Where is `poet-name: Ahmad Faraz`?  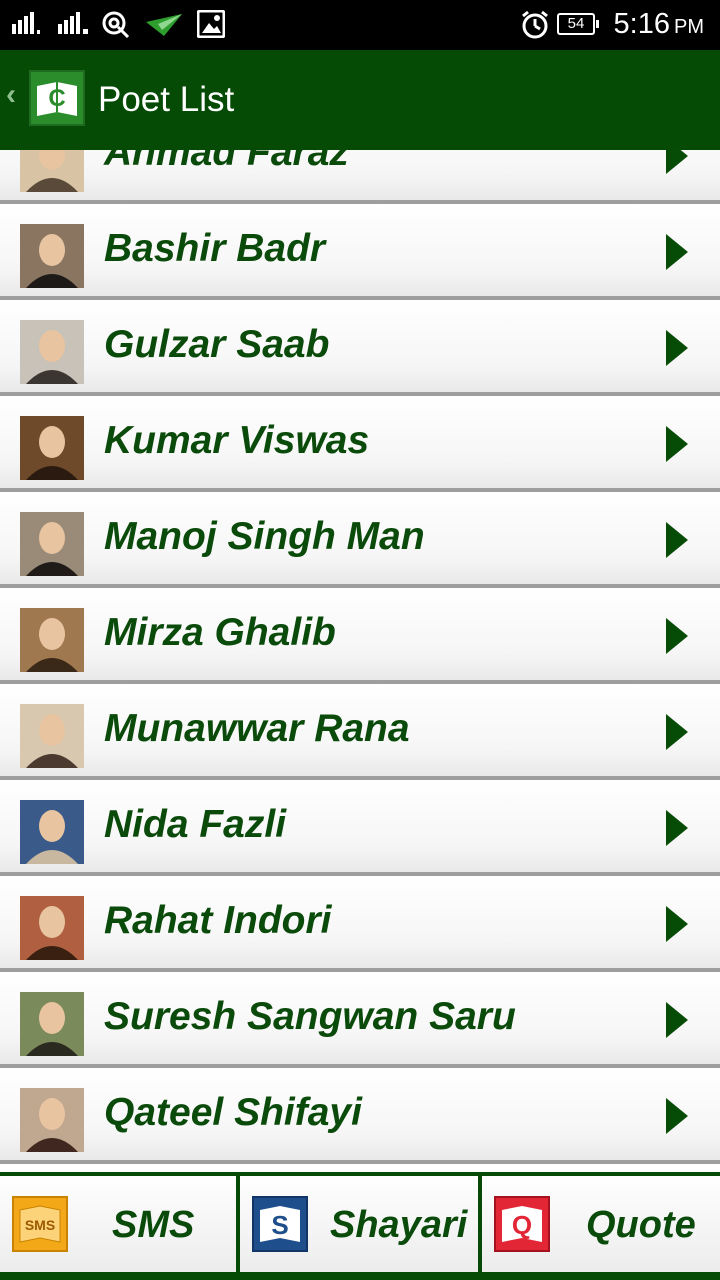
poet-name: Ahmad Faraz is located at coordinates (226, 162).